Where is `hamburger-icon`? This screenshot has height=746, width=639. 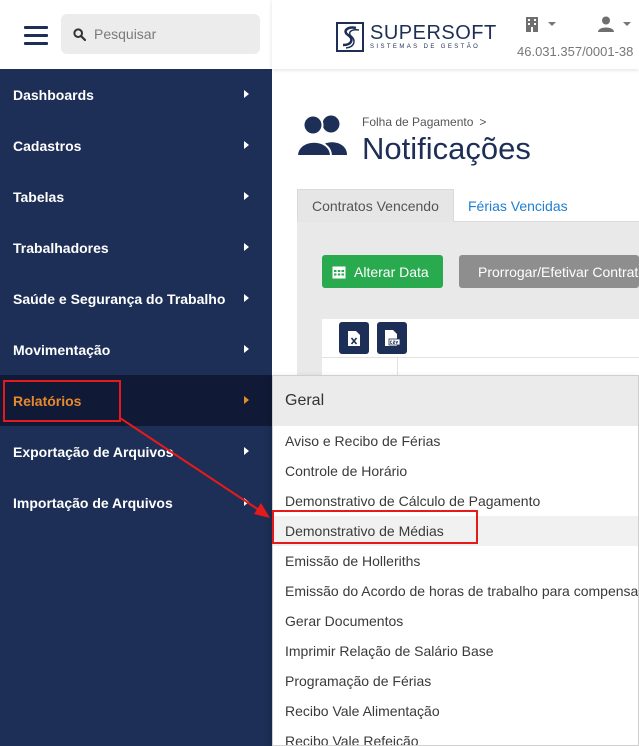
hamburger-icon is located at coordinates (36, 35).